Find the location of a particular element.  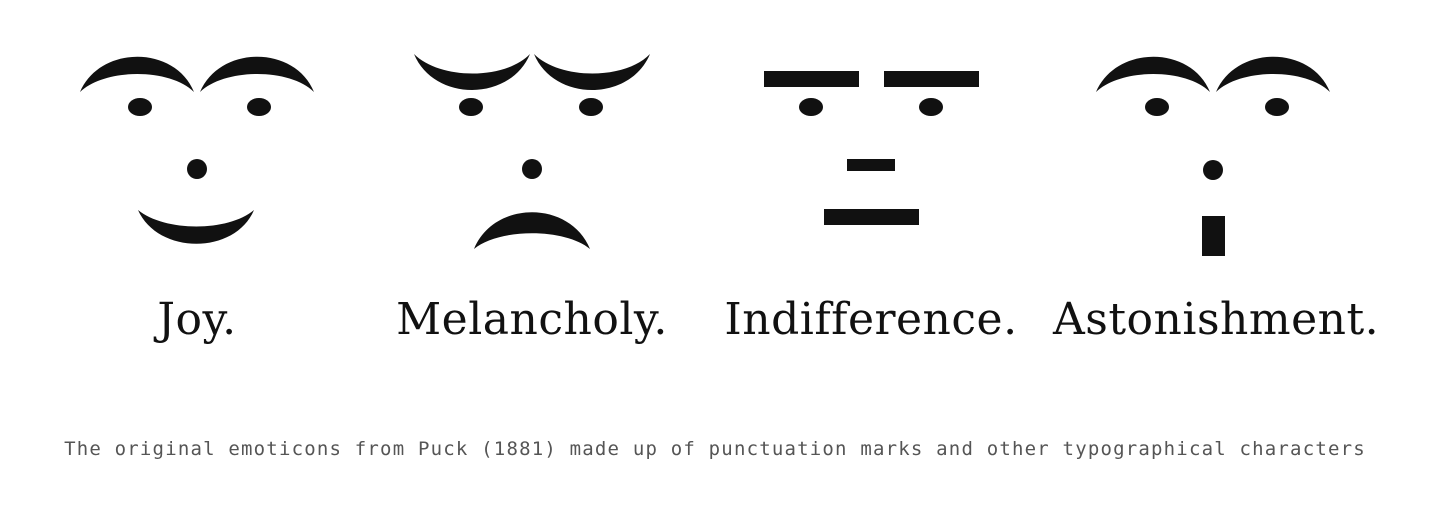

melancholy-right-eye is located at coordinates (591, 107).